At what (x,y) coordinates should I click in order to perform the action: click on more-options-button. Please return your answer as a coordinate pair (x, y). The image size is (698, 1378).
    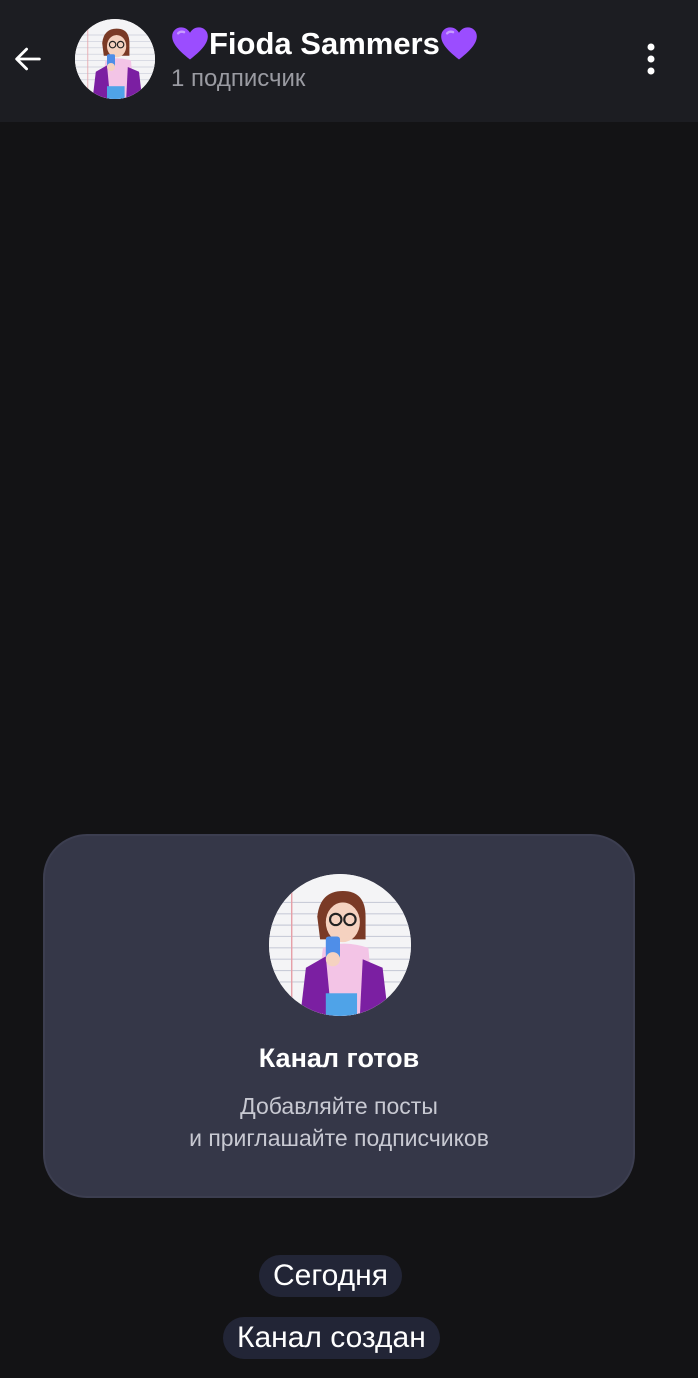
    Looking at the image, I should click on (651, 59).